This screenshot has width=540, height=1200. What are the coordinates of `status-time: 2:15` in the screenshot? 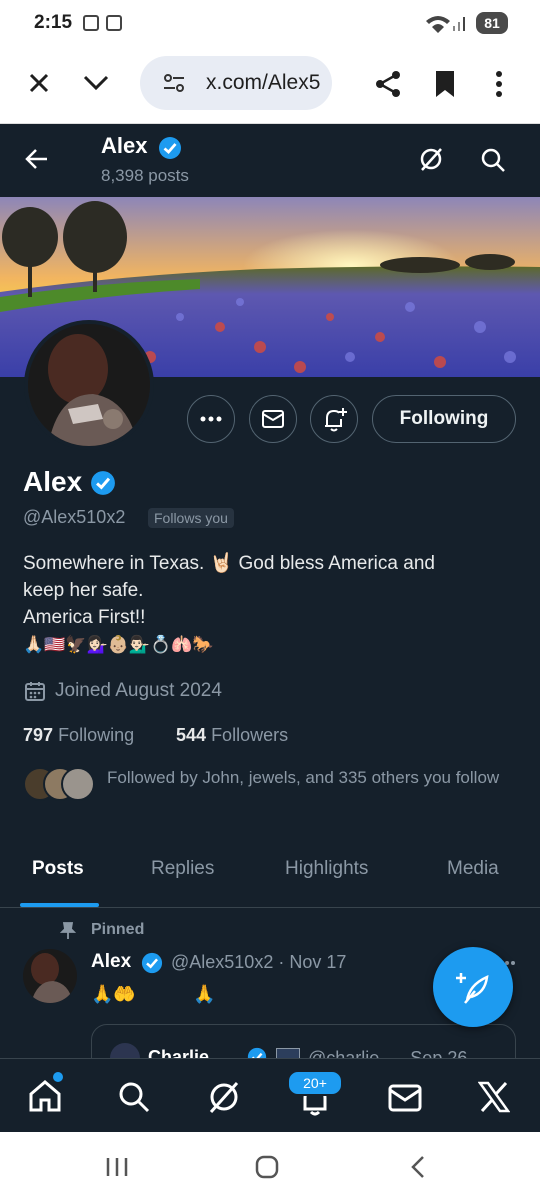 It's located at (53, 22).